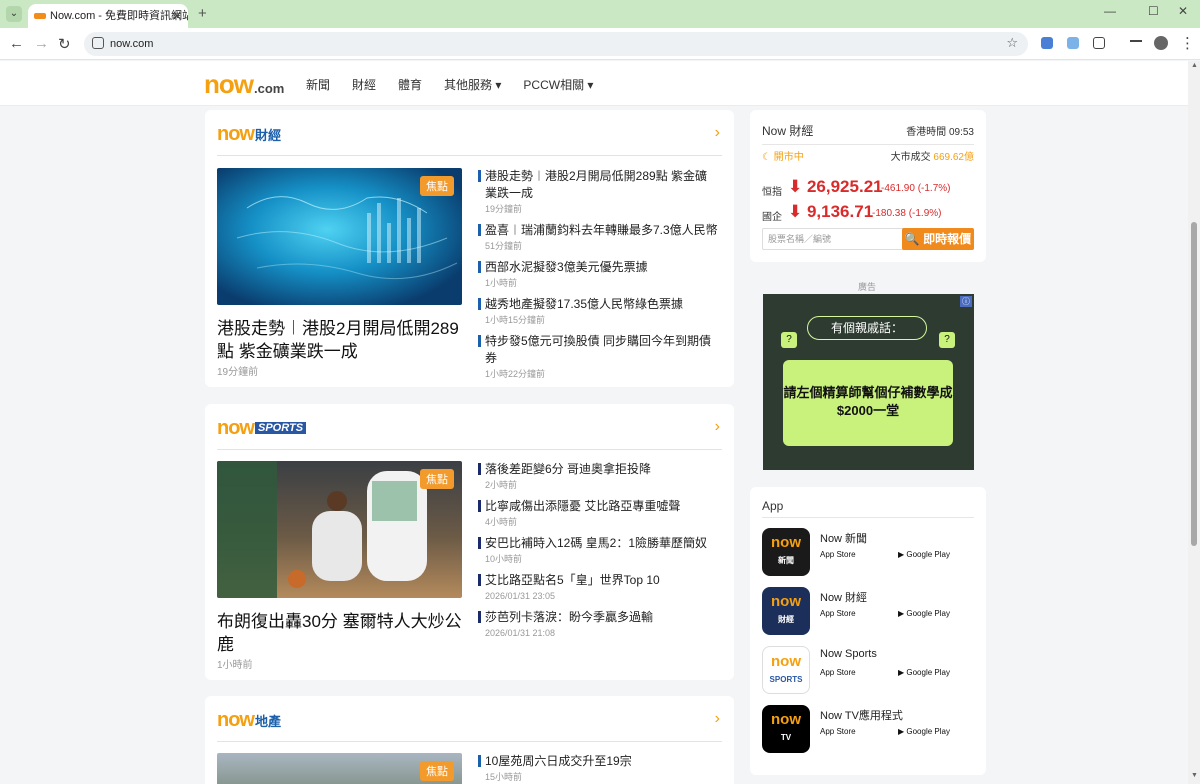 This screenshot has height=784, width=1200. Describe the element at coordinates (843, 538) in the screenshot. I see `app-name: Now 新聞` at that location.